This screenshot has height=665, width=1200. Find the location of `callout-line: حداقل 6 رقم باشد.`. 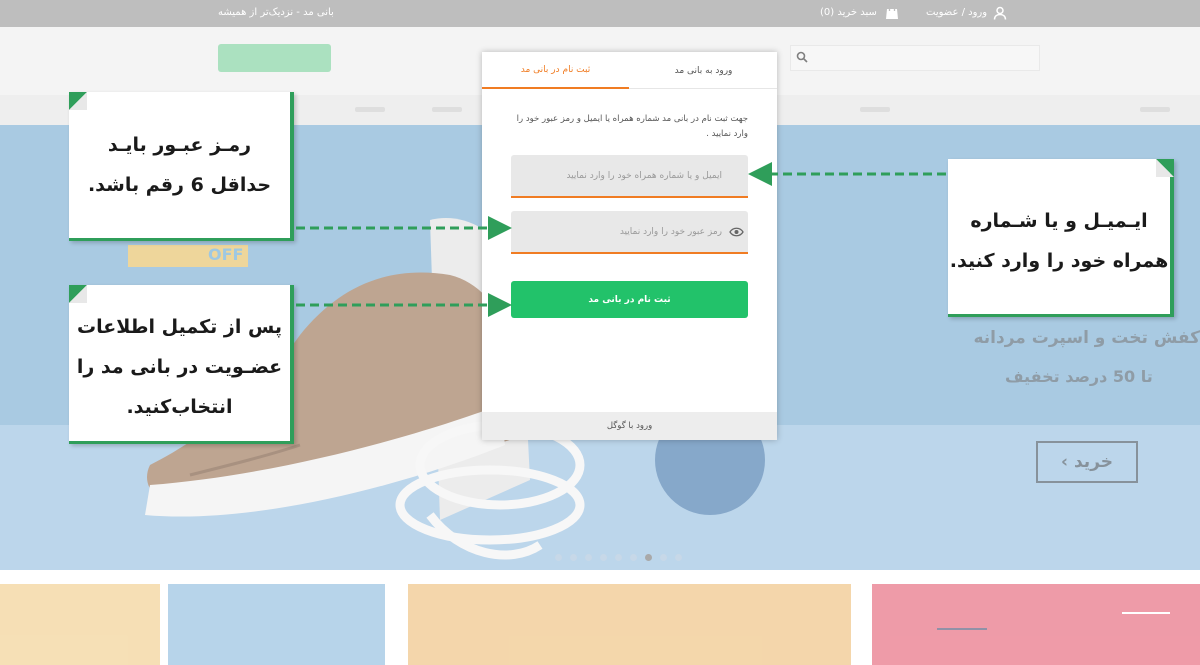

callout-line: حداقل 6 رقم باشد. is located at coordinates (179, 185).